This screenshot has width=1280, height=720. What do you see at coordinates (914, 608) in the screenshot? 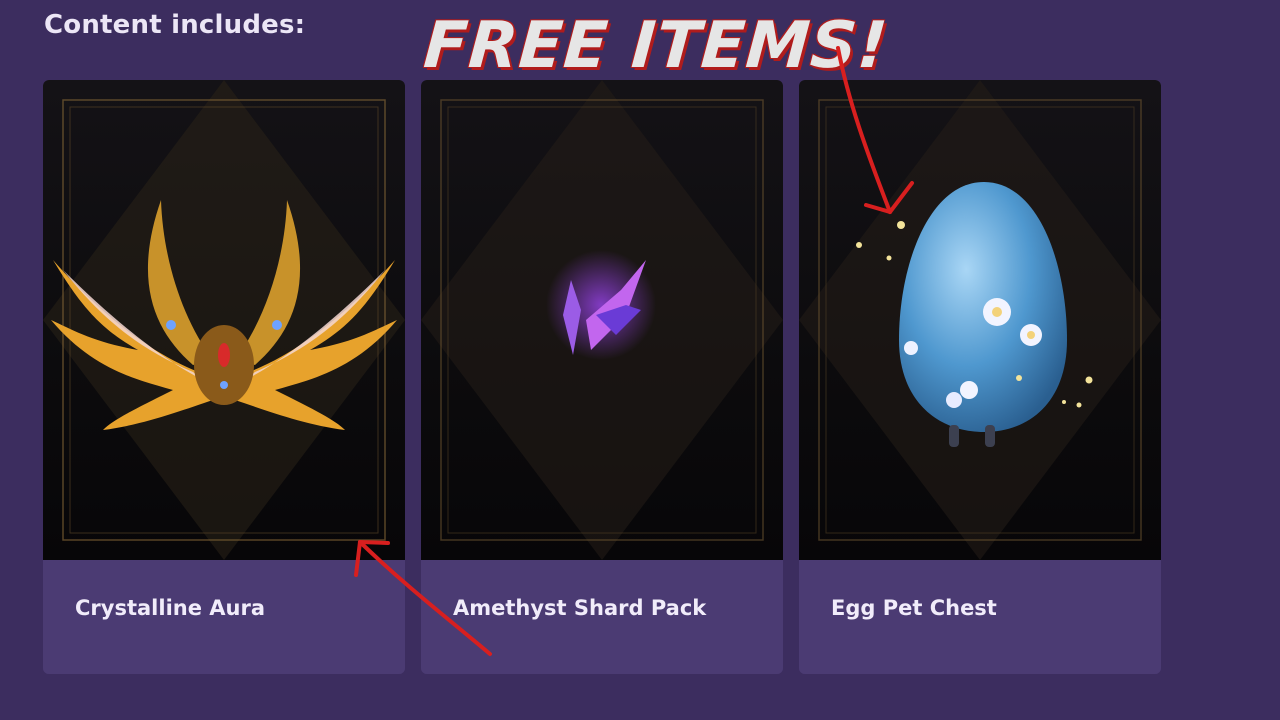
I see `item-name: Egg Pet Chest` at bounding box center [914, 608].